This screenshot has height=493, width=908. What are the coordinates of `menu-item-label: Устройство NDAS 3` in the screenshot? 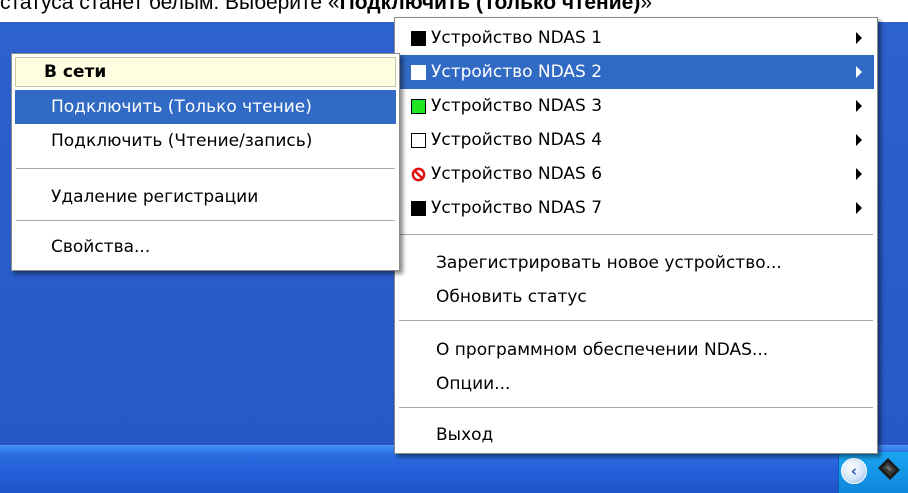 It's located at (517, 106).